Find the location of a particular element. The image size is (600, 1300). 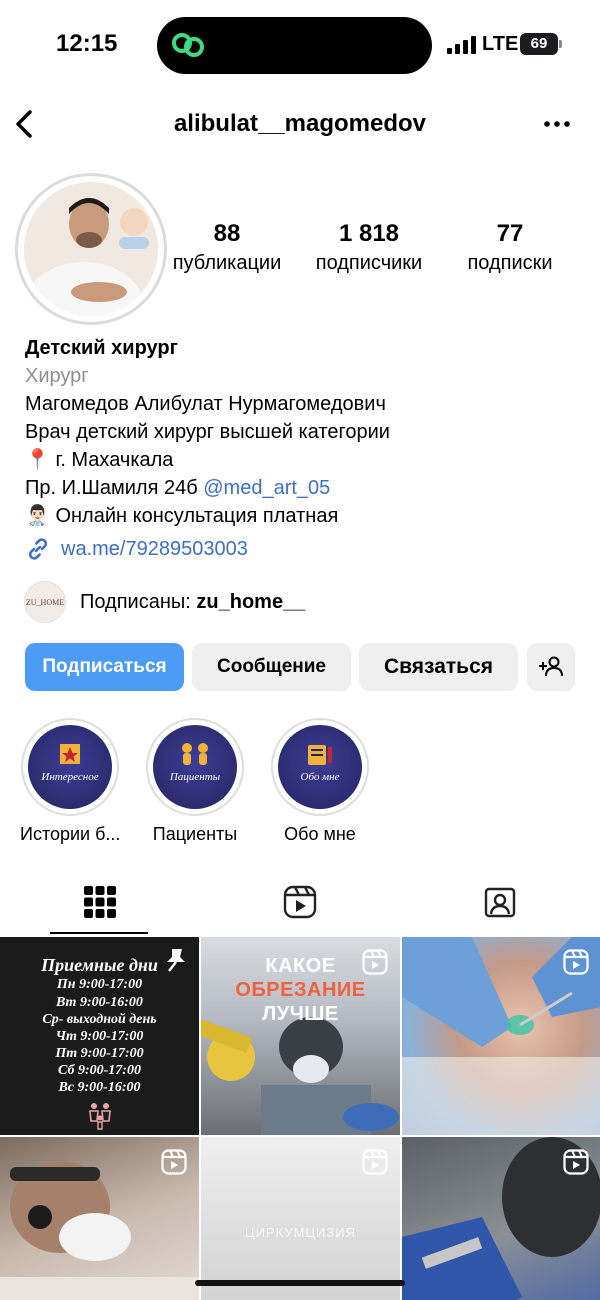

bio-consult: 👨🏻‍⚕️ Онлайн консультация платная is located at coordinates (182, 516).